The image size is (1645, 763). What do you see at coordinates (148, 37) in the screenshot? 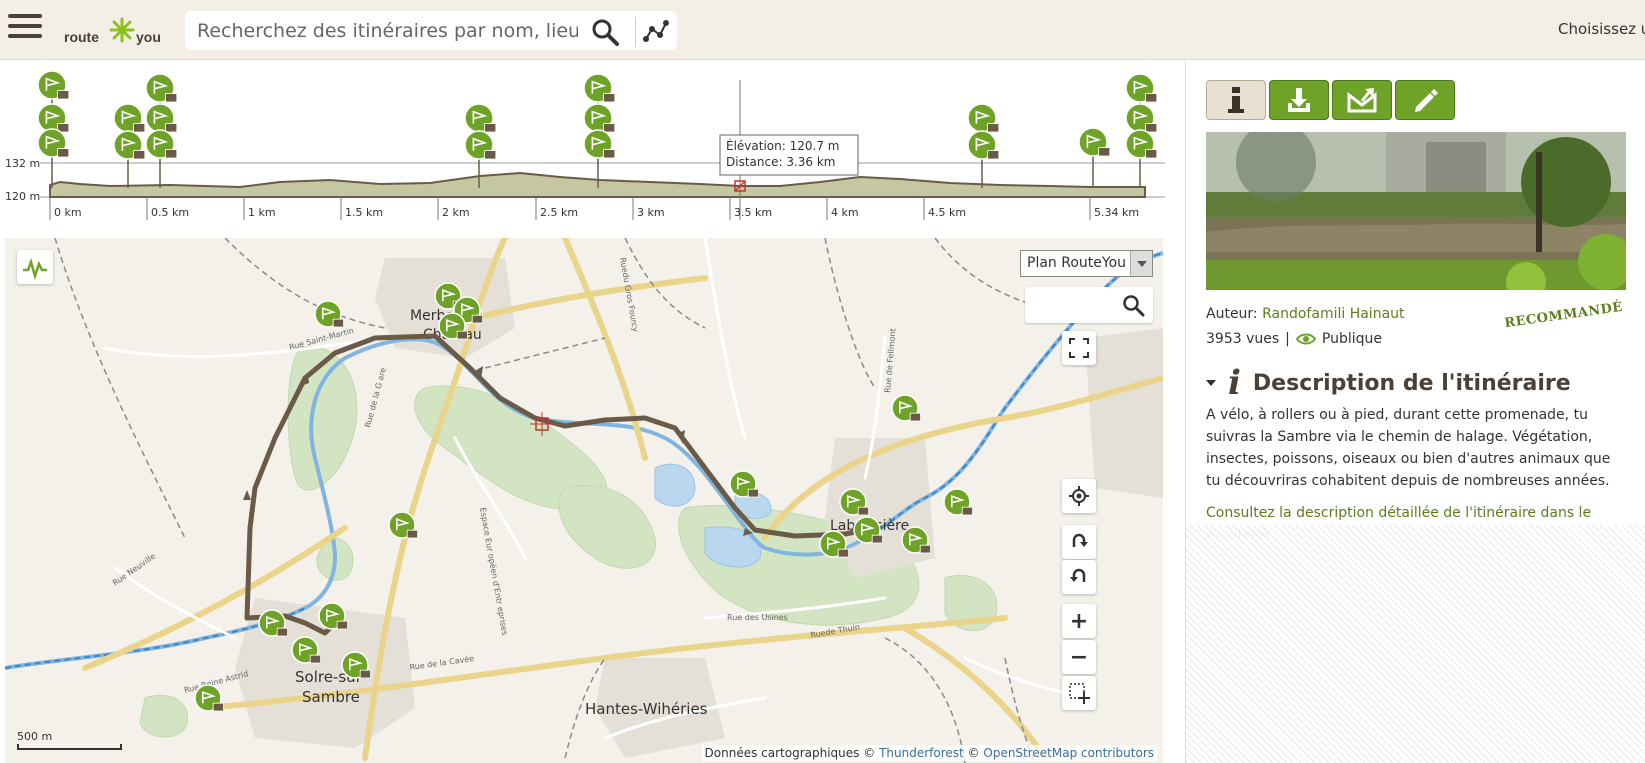
I see `logo-text-you: you` at bounding box center [148, 37].